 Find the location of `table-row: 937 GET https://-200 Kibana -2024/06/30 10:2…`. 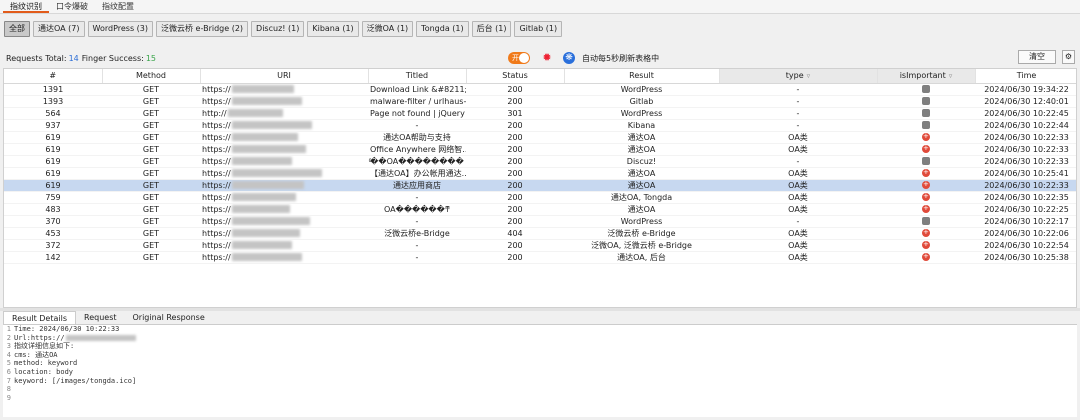

table-row: 937 GET https://-200 Kibana -2024/06/30 10:2… is located at coordinates (540, 125).